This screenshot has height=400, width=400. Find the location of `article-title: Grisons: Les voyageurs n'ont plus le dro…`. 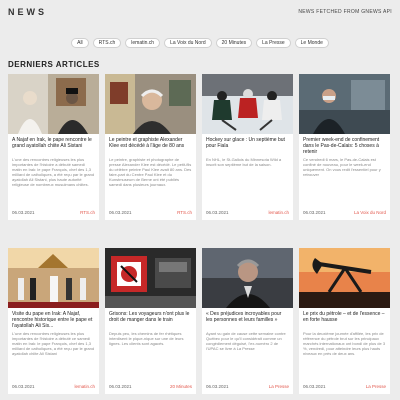

article-title: Grisons: Les voyageurs n'ont plus le dro… is located at coordinates (150, 317).